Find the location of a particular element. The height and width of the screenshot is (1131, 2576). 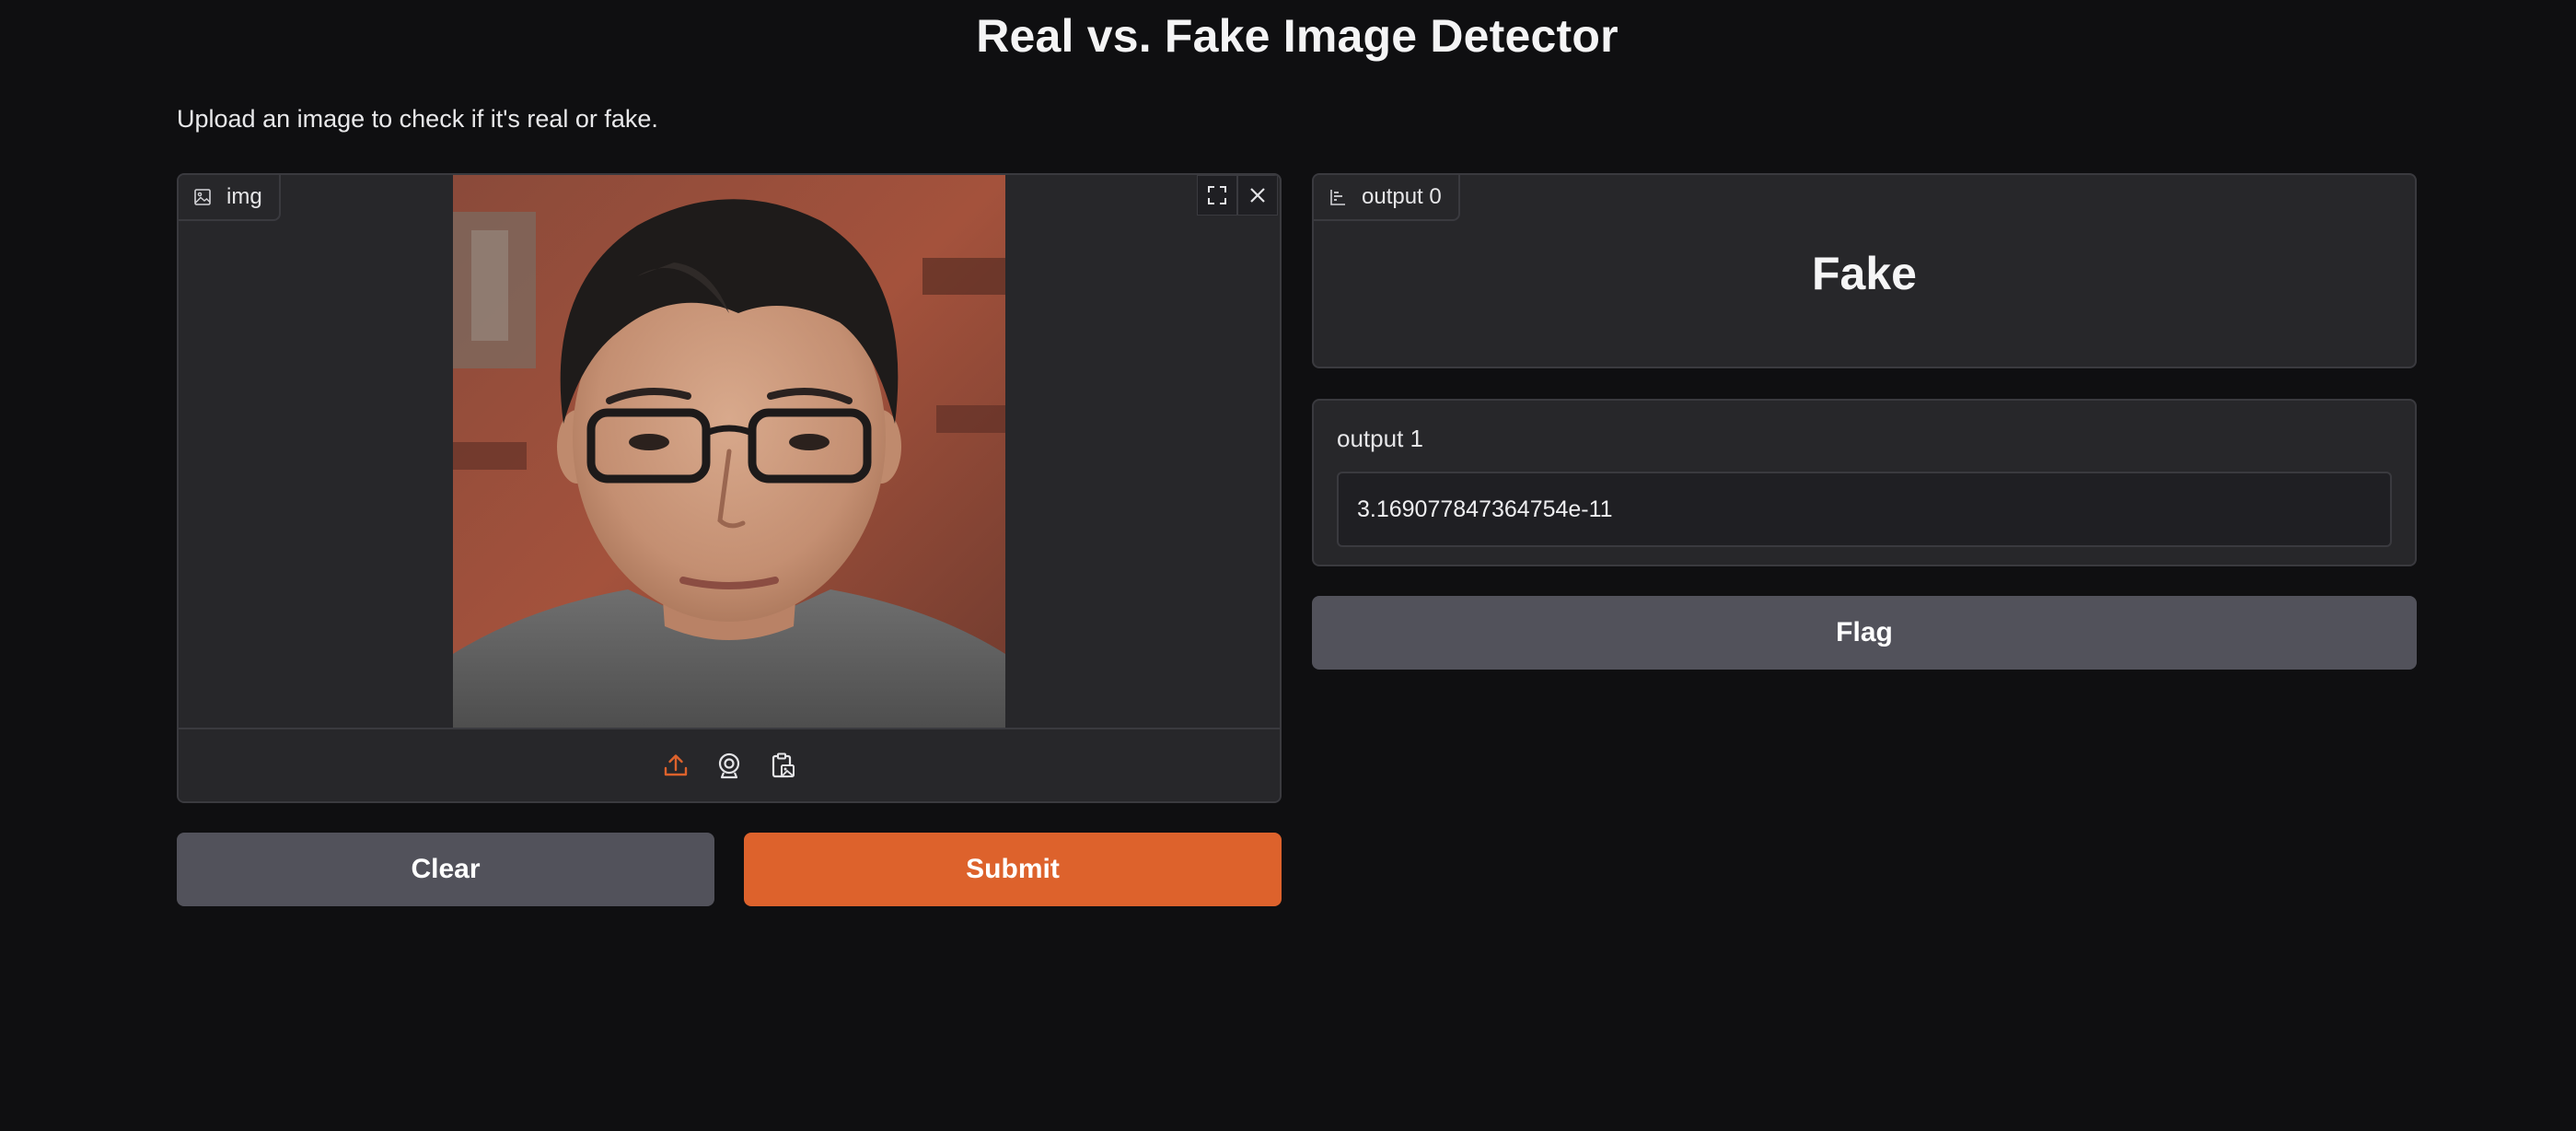

webcam-icon is located at coordinates (729, 766).